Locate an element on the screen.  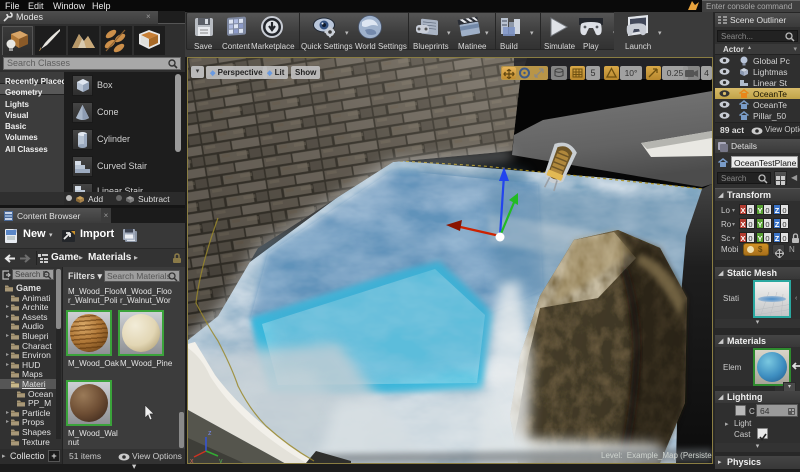
svg-text: y is located at coordinates (221, 460).